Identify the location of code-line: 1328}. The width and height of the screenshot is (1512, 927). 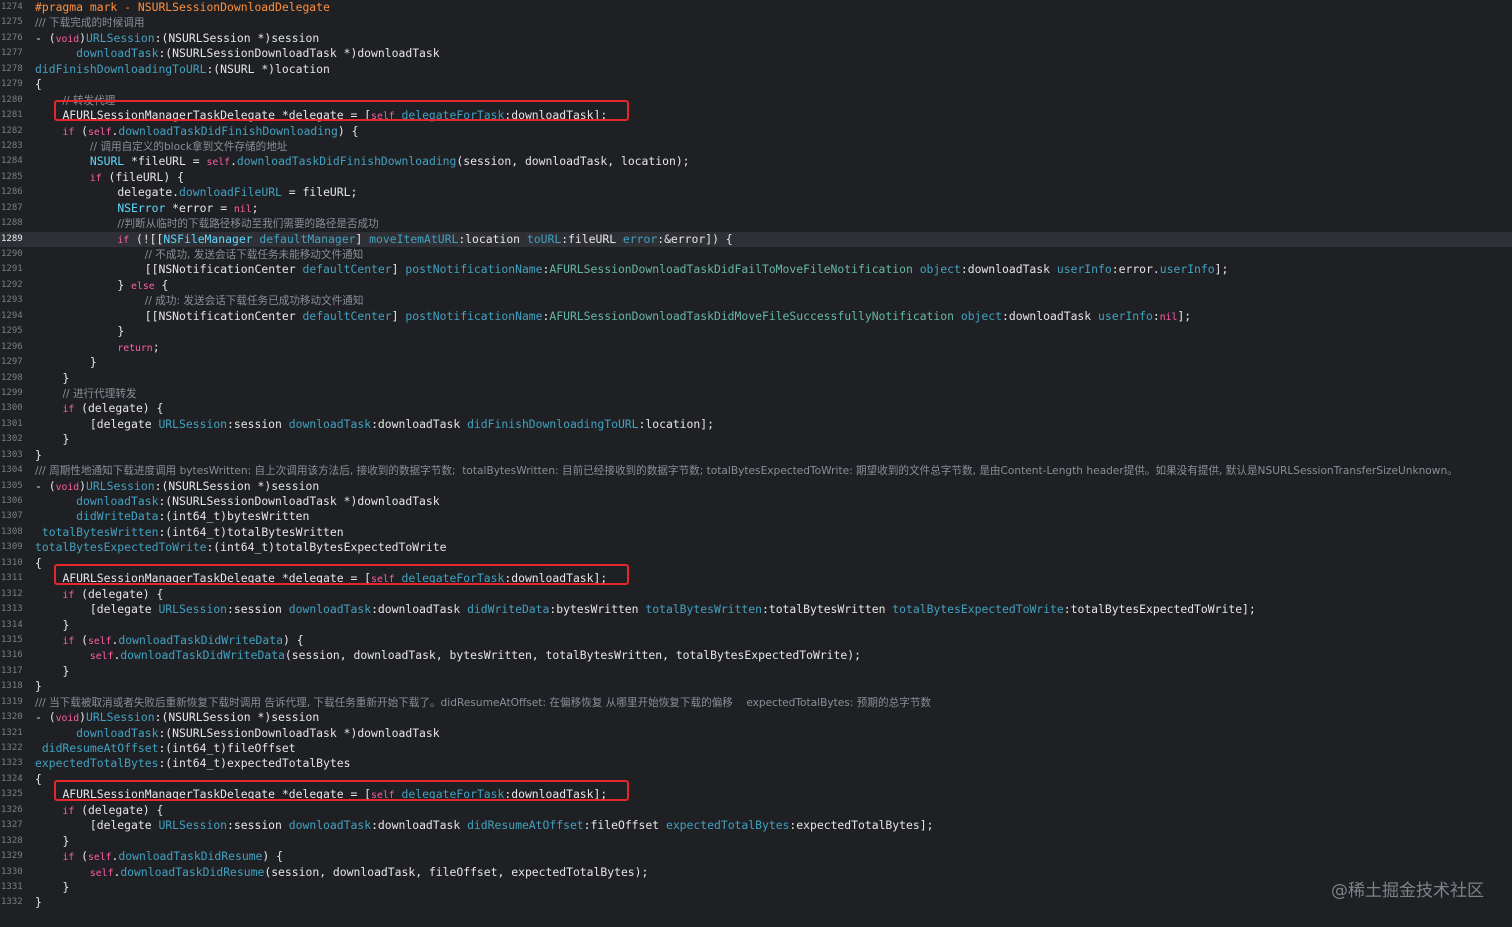
(756, 841).